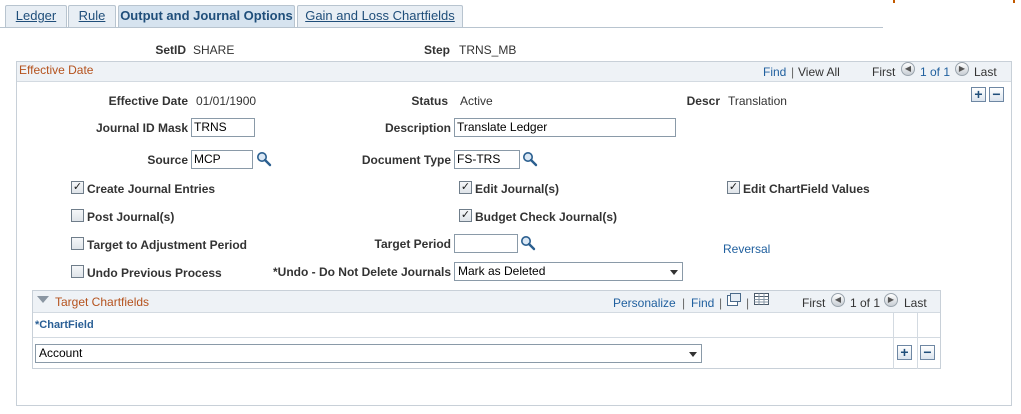  I want to click on target-adjustment-period-checkbox, so click(77, 243).